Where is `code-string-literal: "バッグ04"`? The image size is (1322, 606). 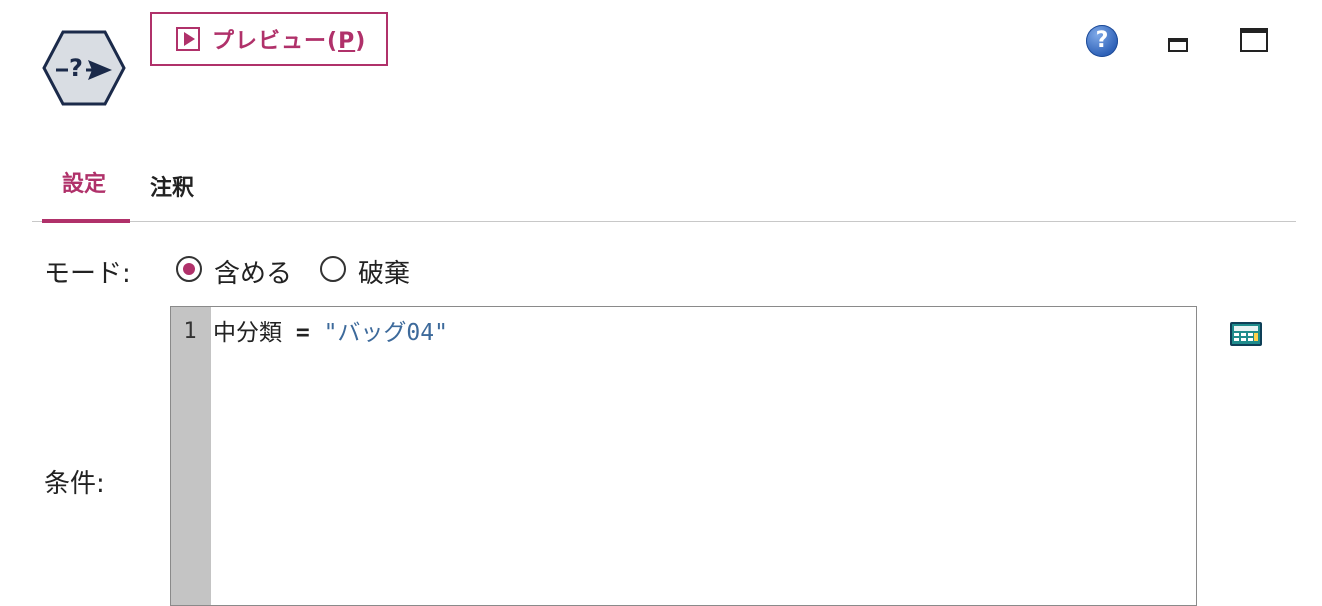
code-string-literal: "バッグ04" is located at coordinates (378, 333).